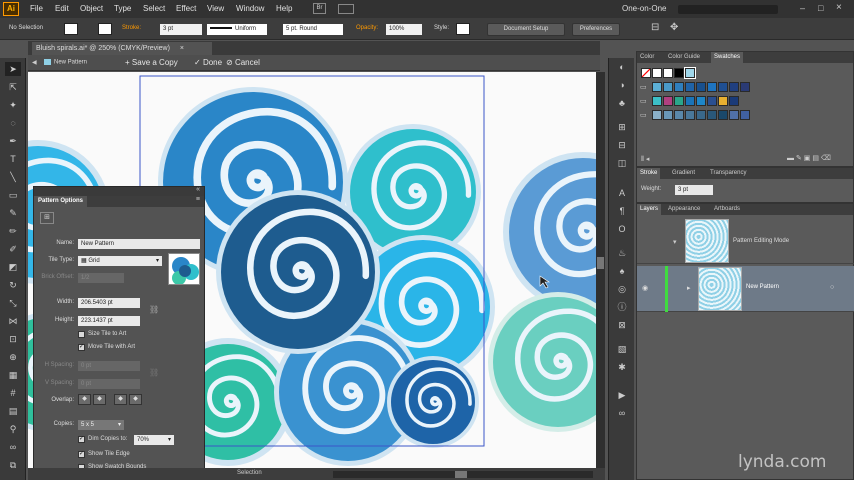 The image size is (854, 480). I want to click on navigator-panel-icon: ⊠, so click(622, 325).